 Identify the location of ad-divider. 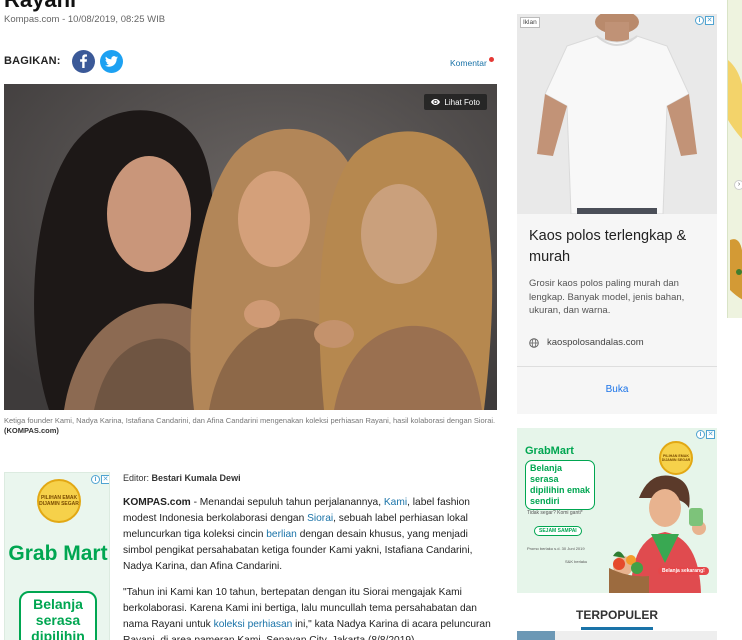
(617, 366).